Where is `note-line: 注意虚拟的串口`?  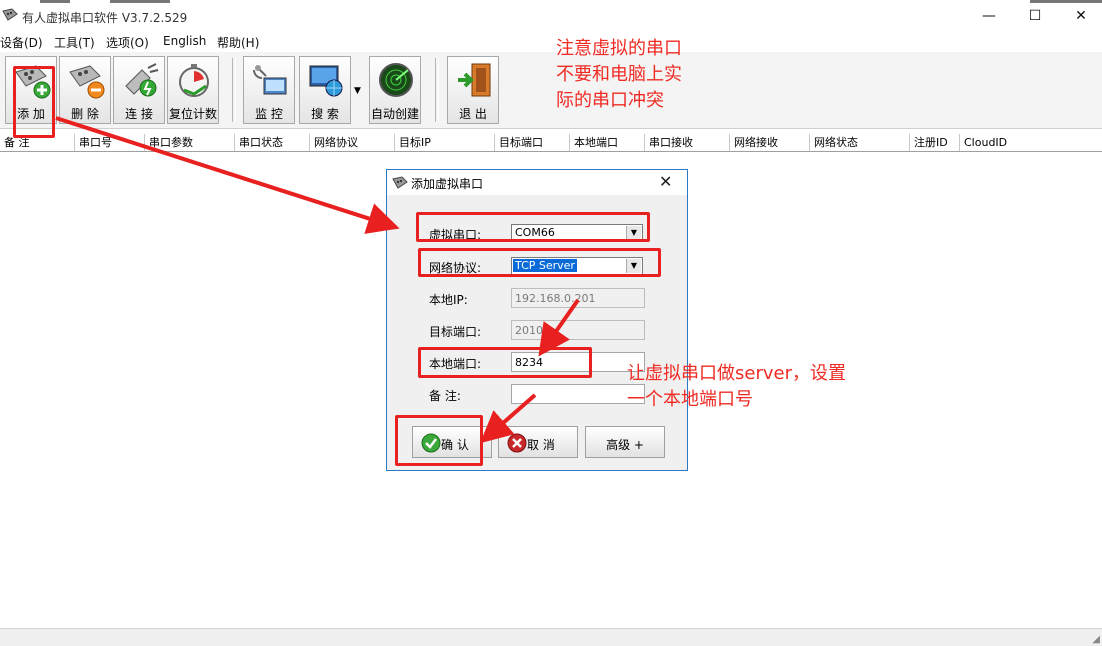 note-line: 注意虚拟的串口 is located at coordinates (619, 48).